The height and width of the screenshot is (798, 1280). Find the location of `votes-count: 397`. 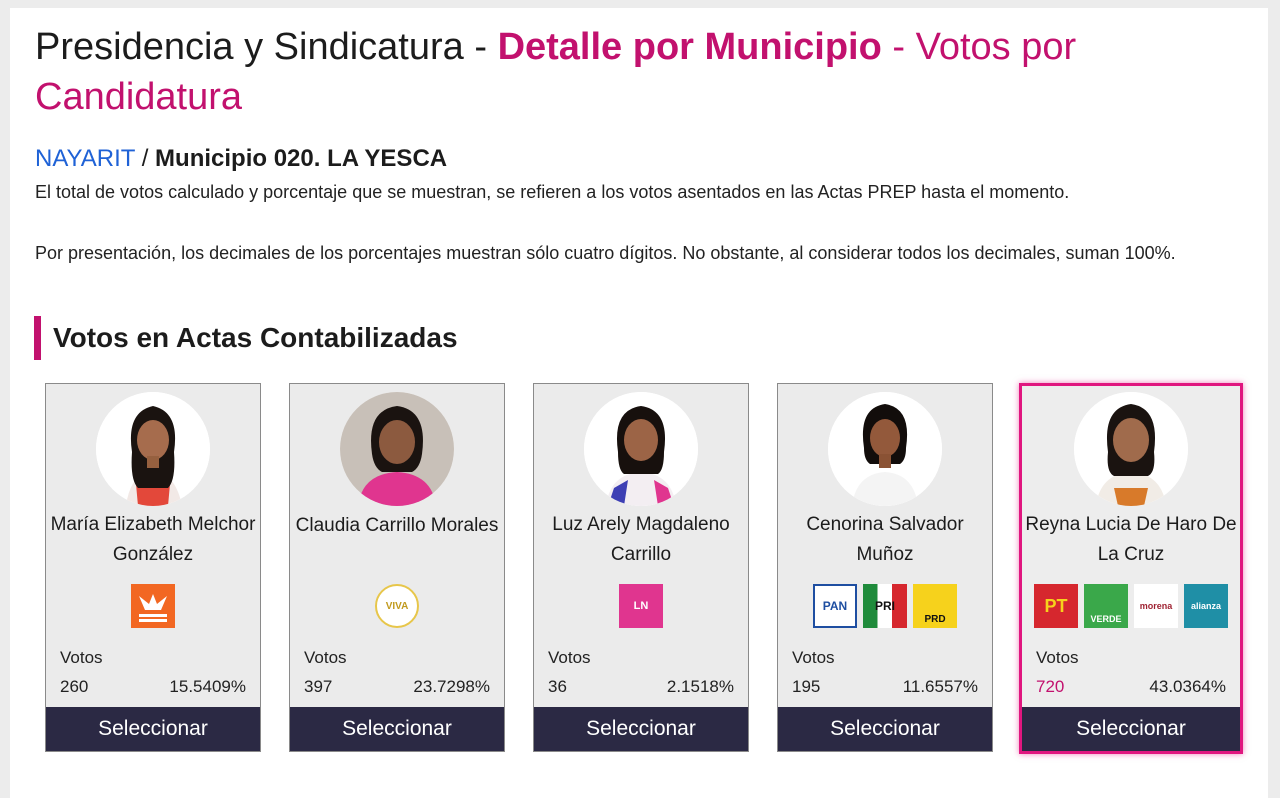

votes-count: 397 is located at coordinates (318, 686).